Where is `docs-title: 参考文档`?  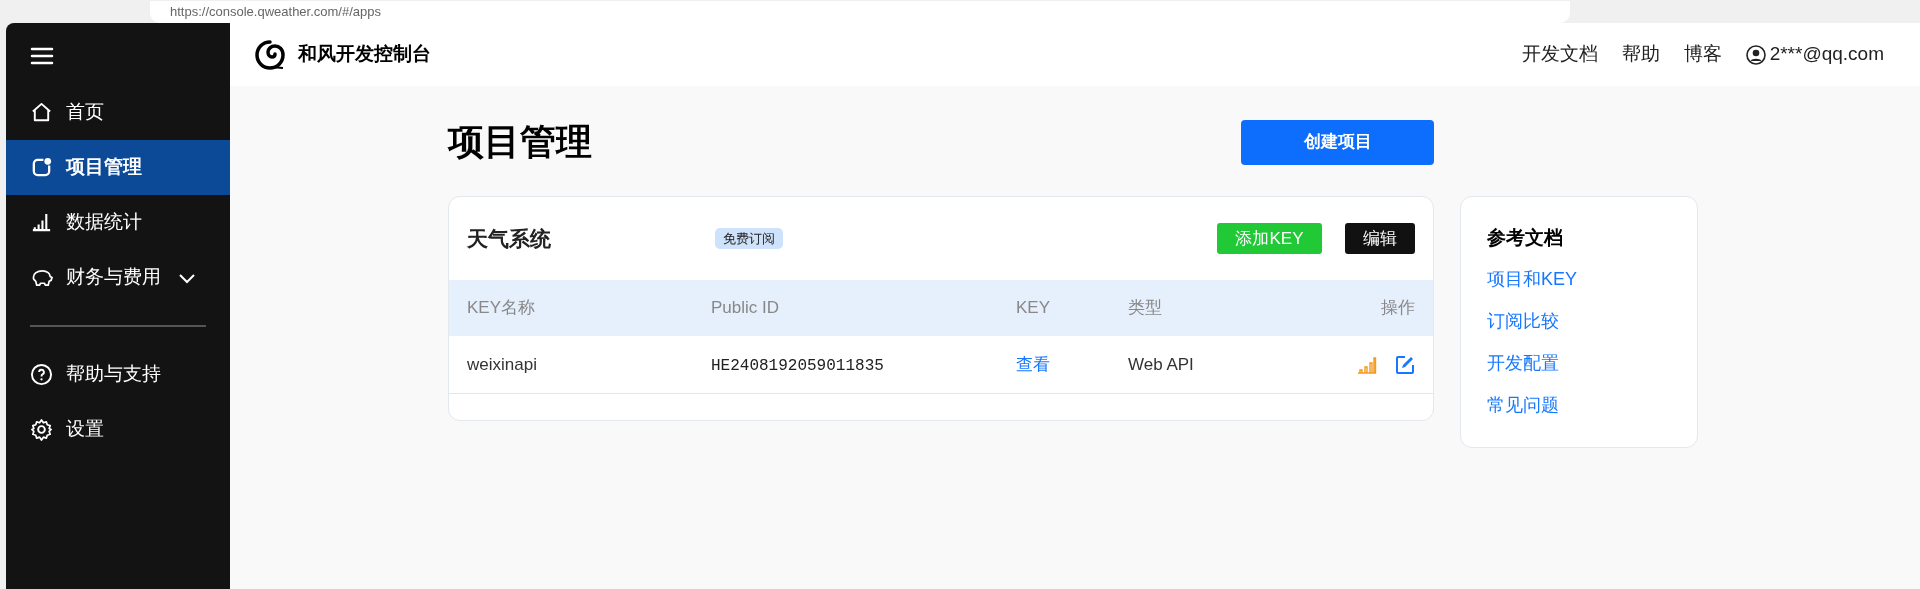 docs-title: 参考文档 is located at coordinates (1525, 238).